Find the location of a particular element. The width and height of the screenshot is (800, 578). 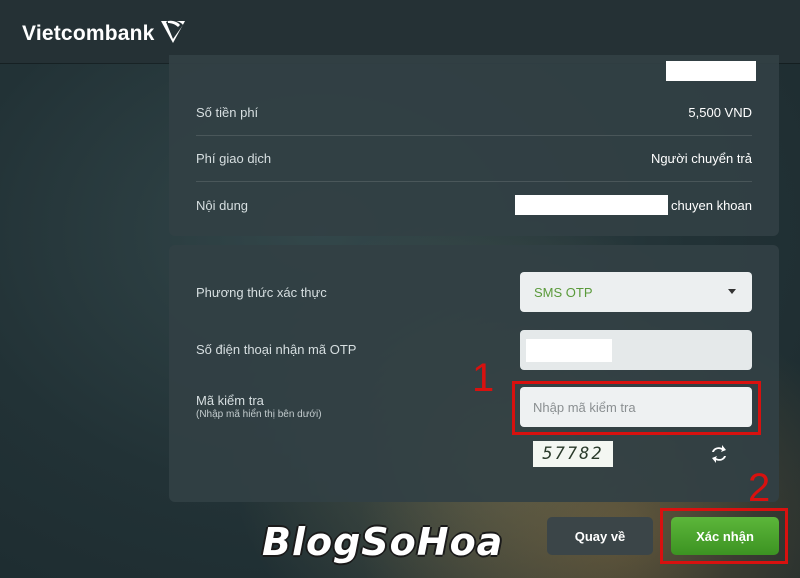

auth-method-select: SMS OTP is located at coordinates (636, 292).